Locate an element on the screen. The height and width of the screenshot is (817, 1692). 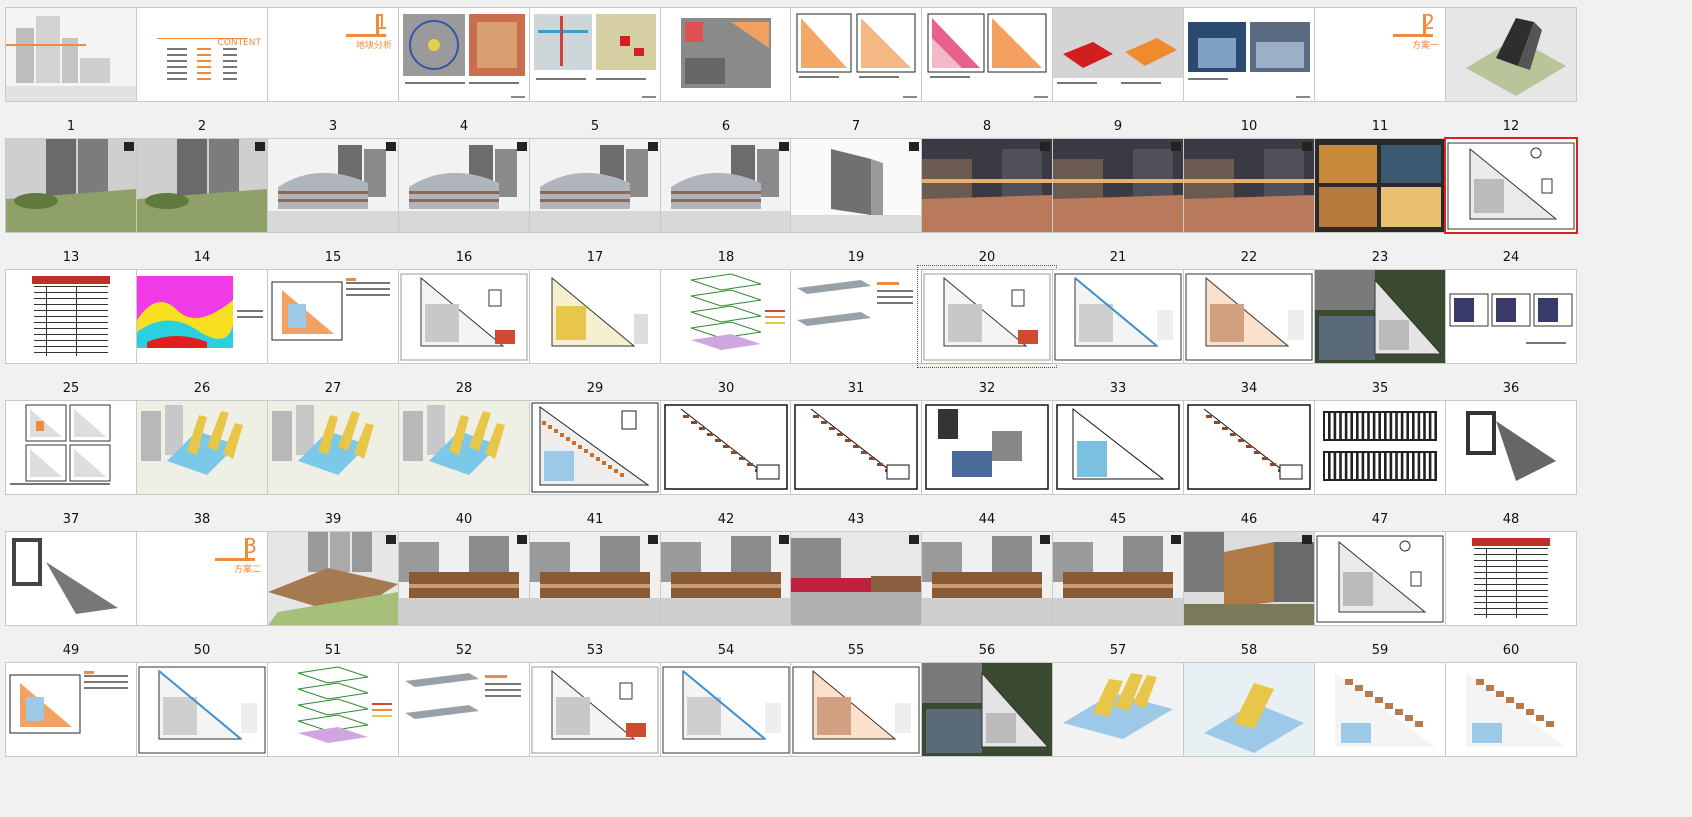
slide-number-label: 9 is located at coordinates (1118, 126).